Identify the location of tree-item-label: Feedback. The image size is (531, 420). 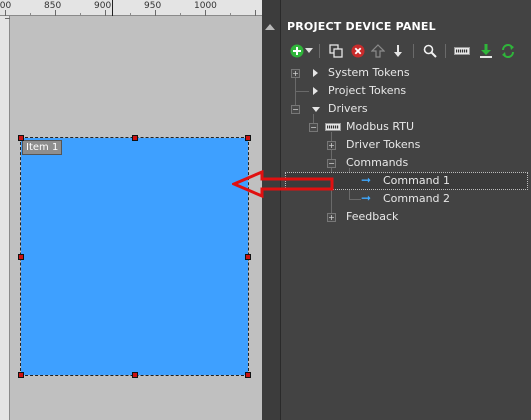
(372, 216).